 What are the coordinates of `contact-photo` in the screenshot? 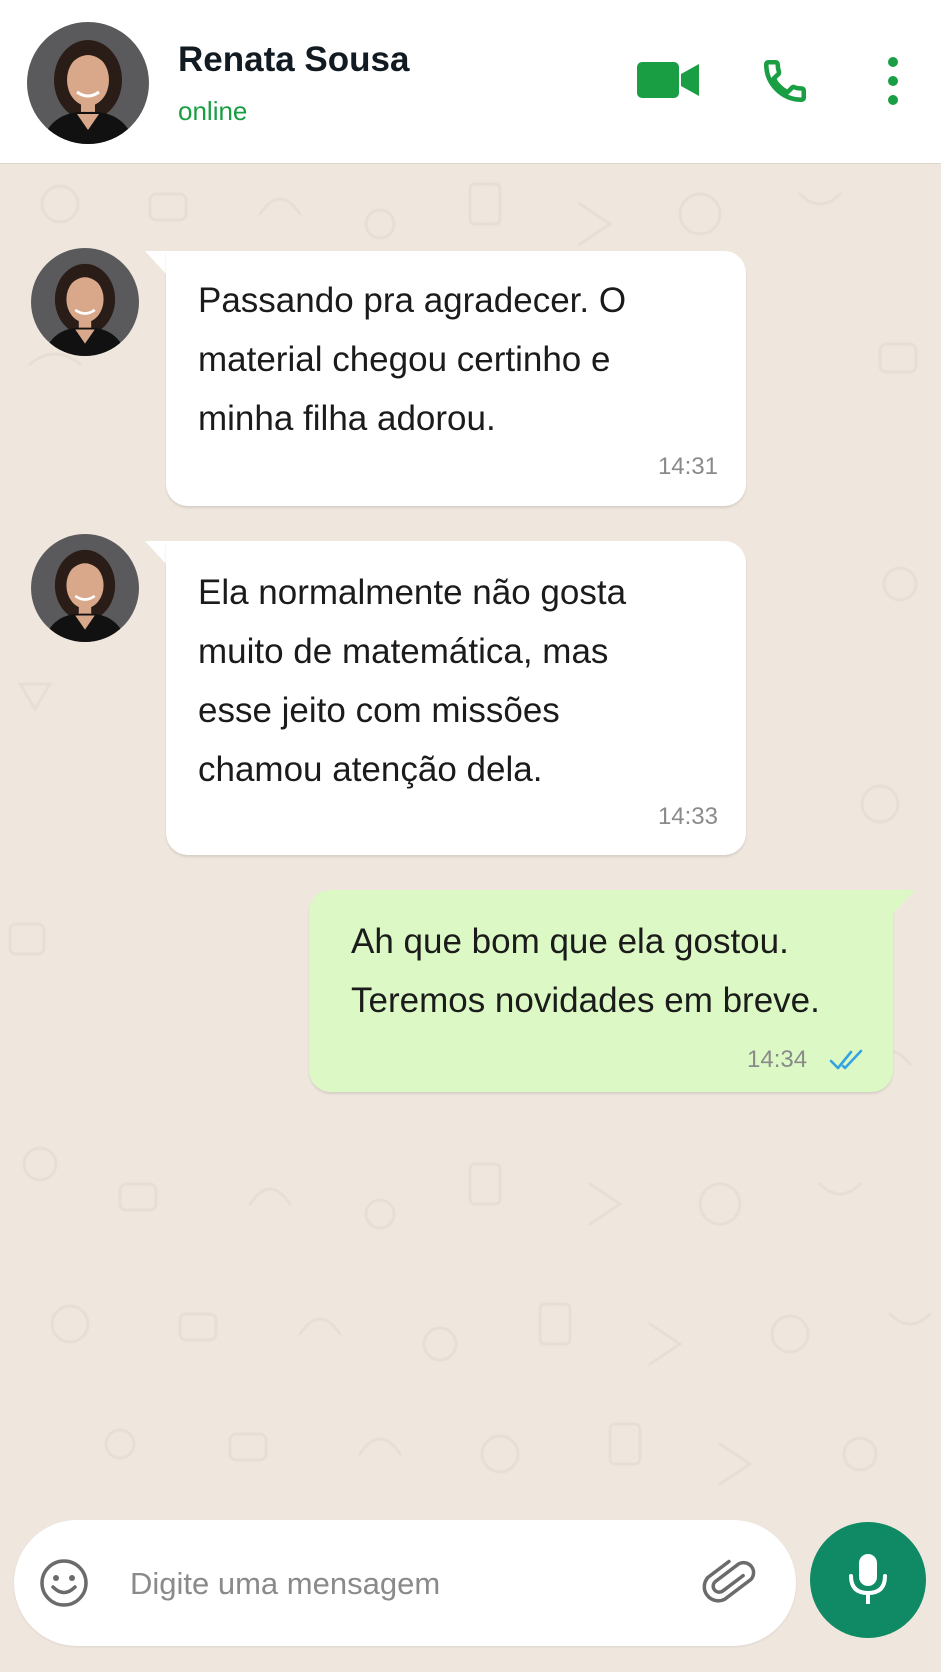 It's located at (88, 83).